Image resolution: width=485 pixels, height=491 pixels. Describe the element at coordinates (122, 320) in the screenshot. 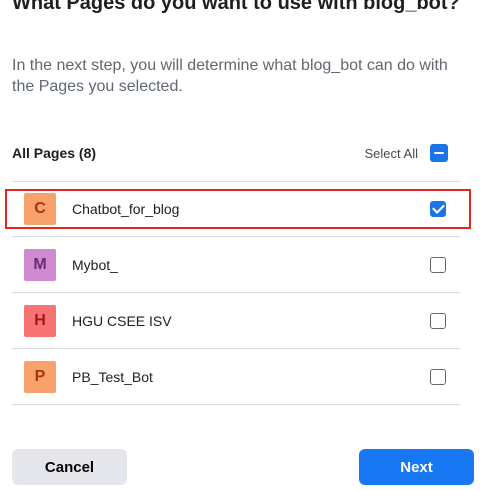

I see `page-name: HGU CSEE ISV` at that location.